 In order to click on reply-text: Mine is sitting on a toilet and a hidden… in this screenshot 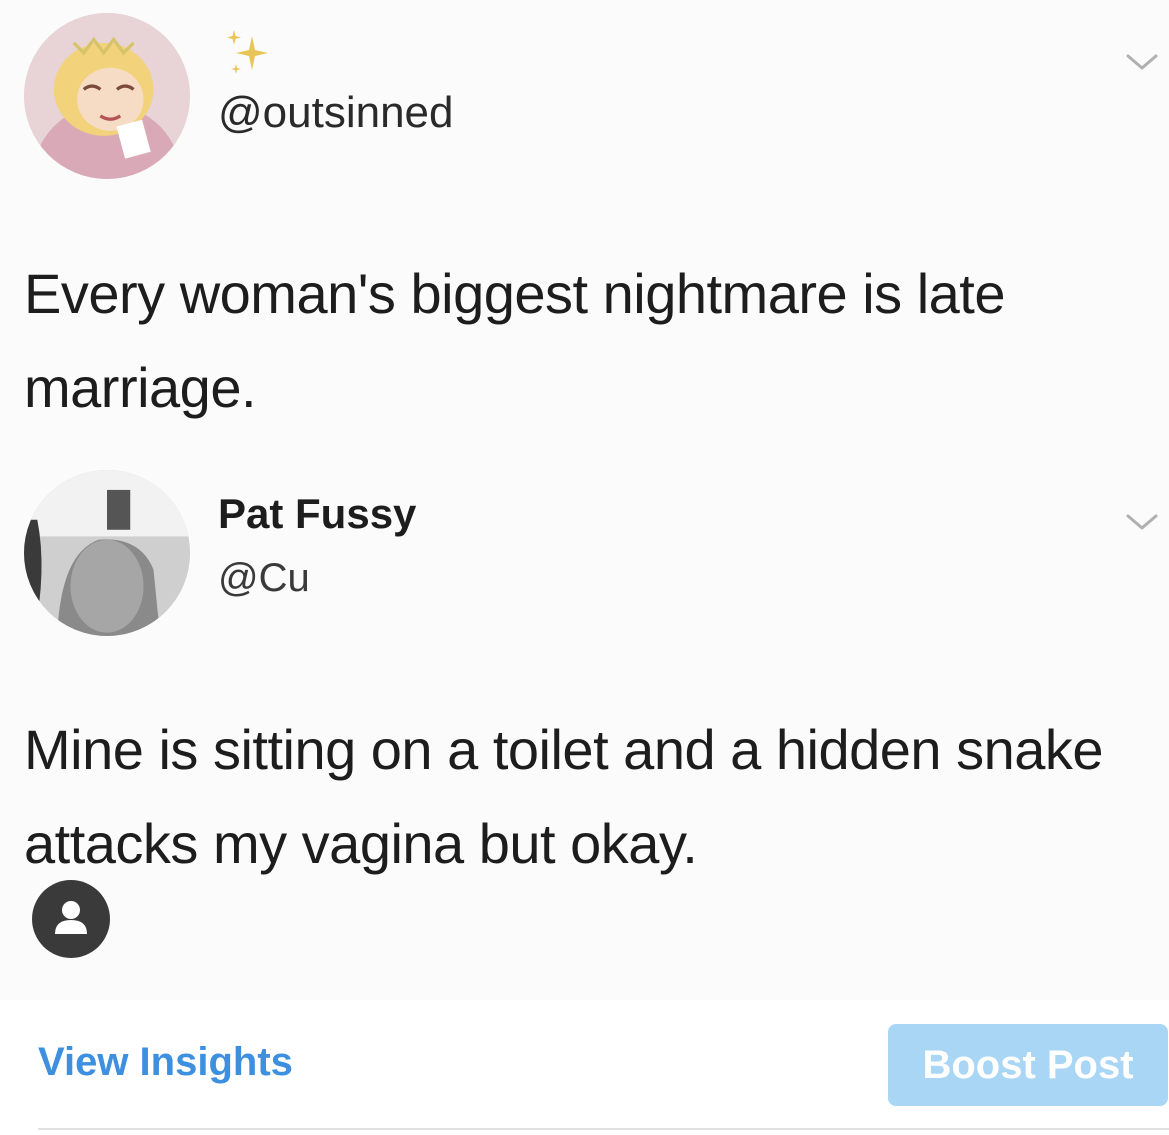, I will do `click(564, 796)`.